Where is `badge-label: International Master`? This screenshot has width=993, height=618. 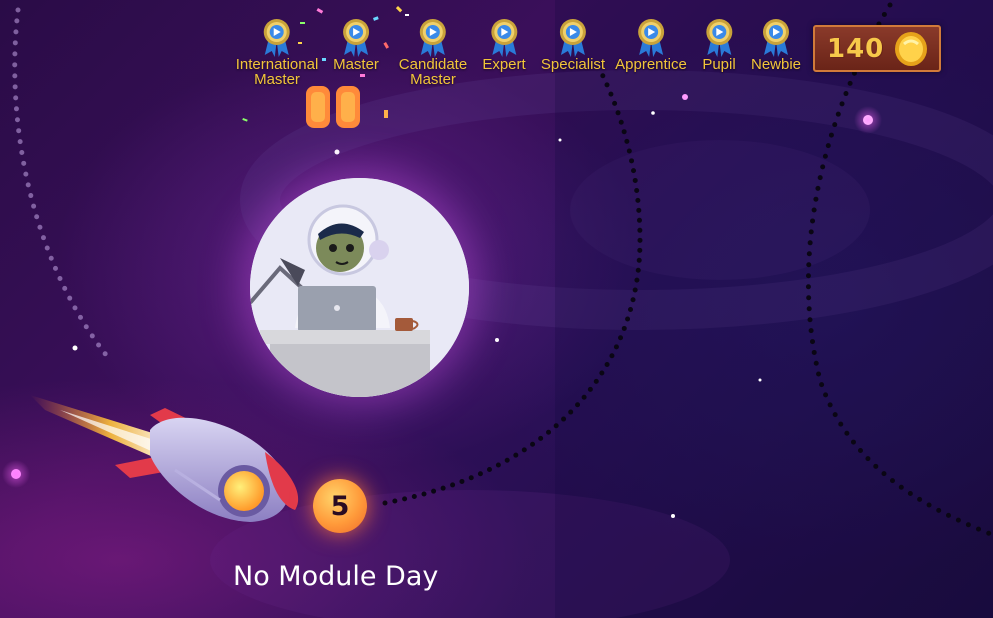
badge-label: International Master is located at coordinates (277, 72).